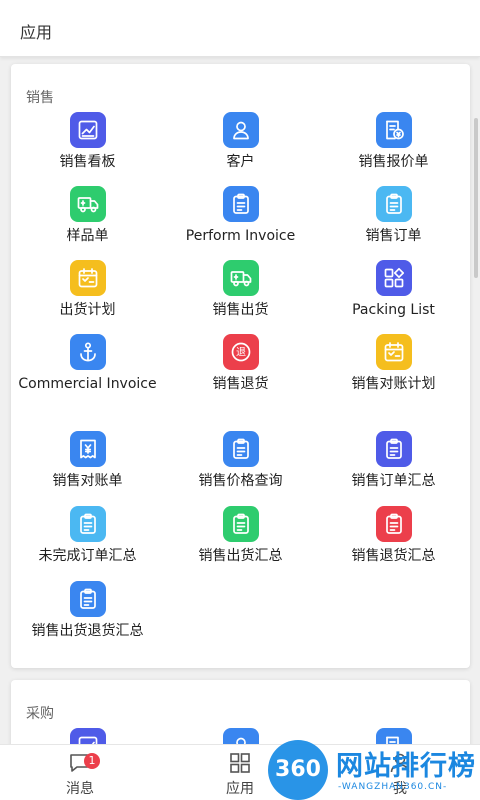 This screenshot has width=480, height=800. I want to click on tab-label: 应用, so click(240, 789).